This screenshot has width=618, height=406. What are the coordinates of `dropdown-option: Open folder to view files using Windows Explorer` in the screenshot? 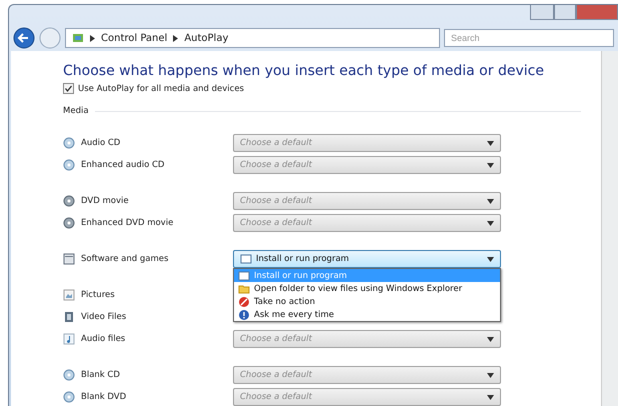 It's located at (367, 288).